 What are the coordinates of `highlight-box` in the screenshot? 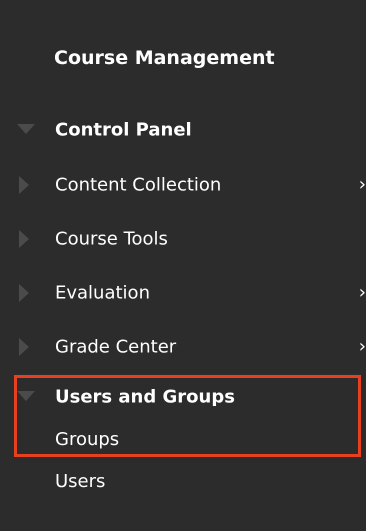 It's located at (187, 416).